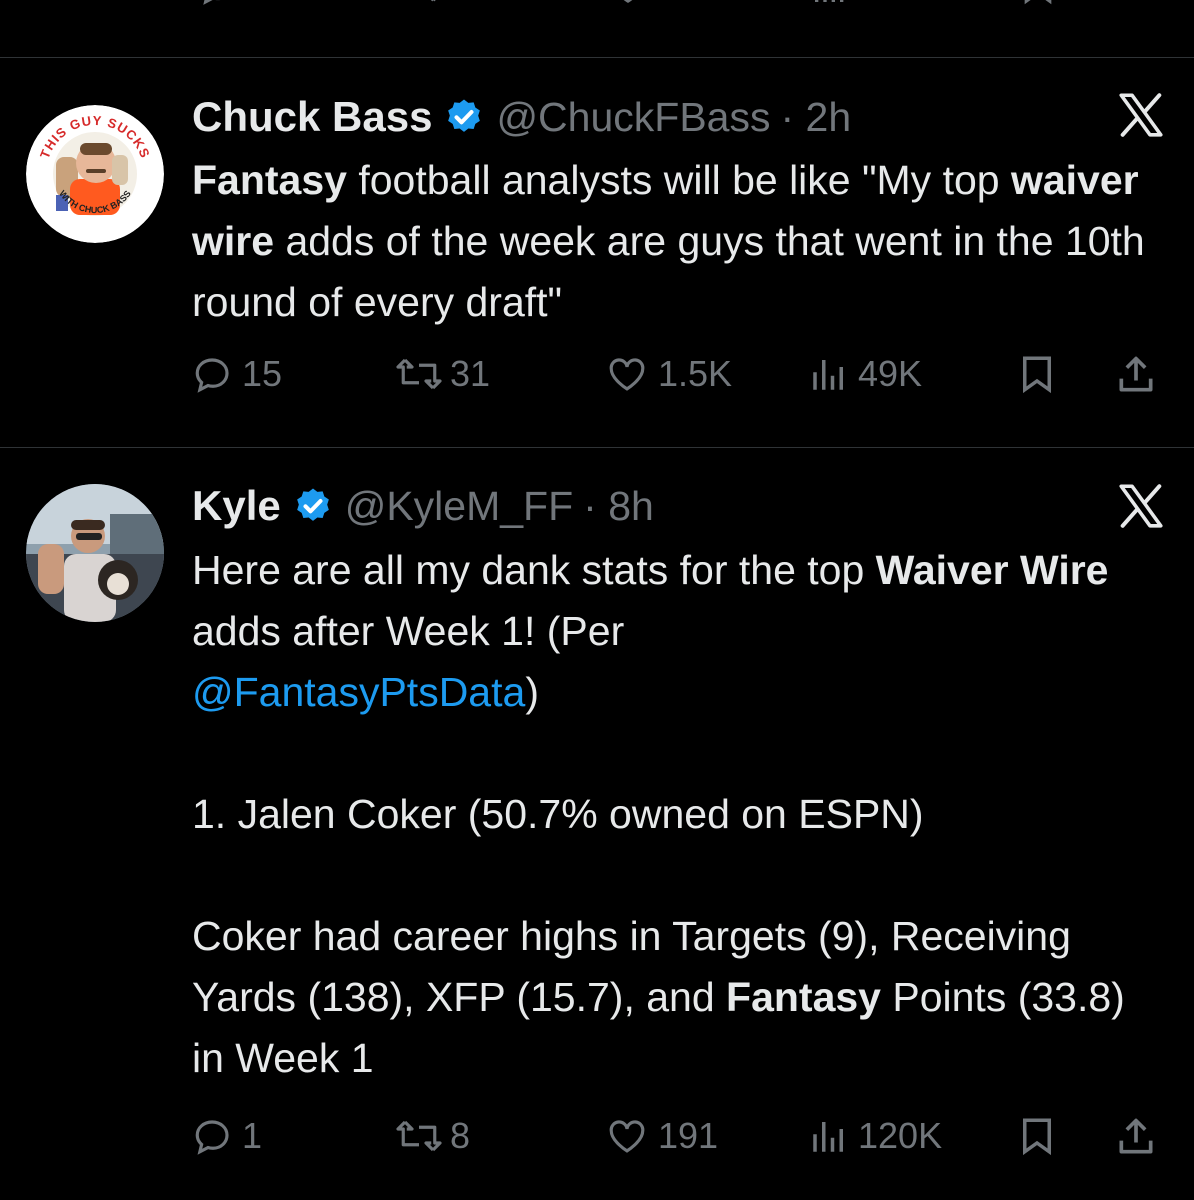 The height and width of the screenshot is (1200, 1194). What do you see at coordinates (597, 1140) in the screenshot?
I see `tweet-actions: 1 8 191 120K` at bounding box center [597, 1140].